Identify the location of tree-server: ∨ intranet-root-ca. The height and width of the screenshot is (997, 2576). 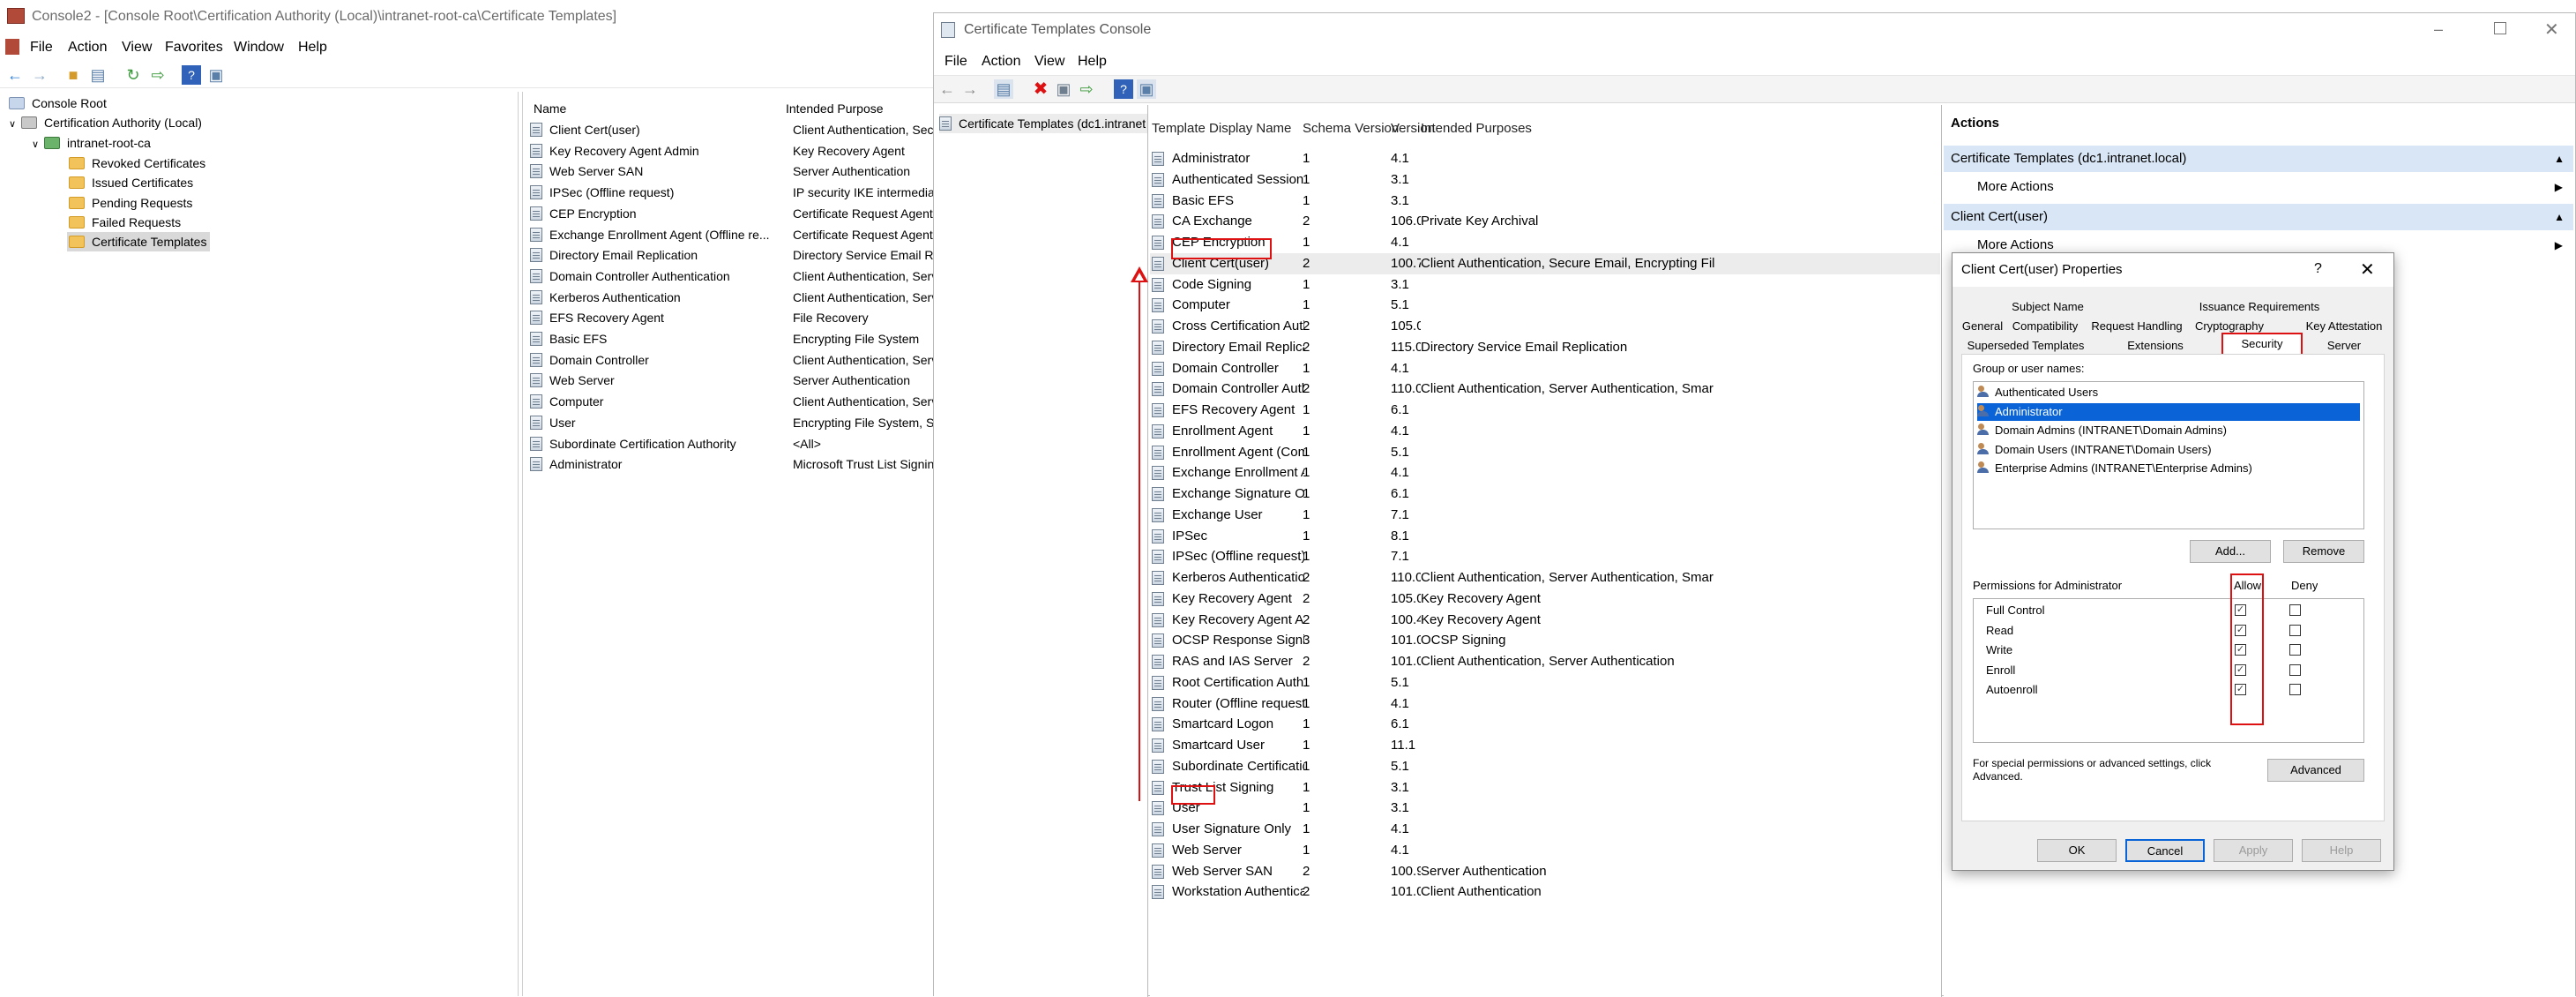
(91, 143).